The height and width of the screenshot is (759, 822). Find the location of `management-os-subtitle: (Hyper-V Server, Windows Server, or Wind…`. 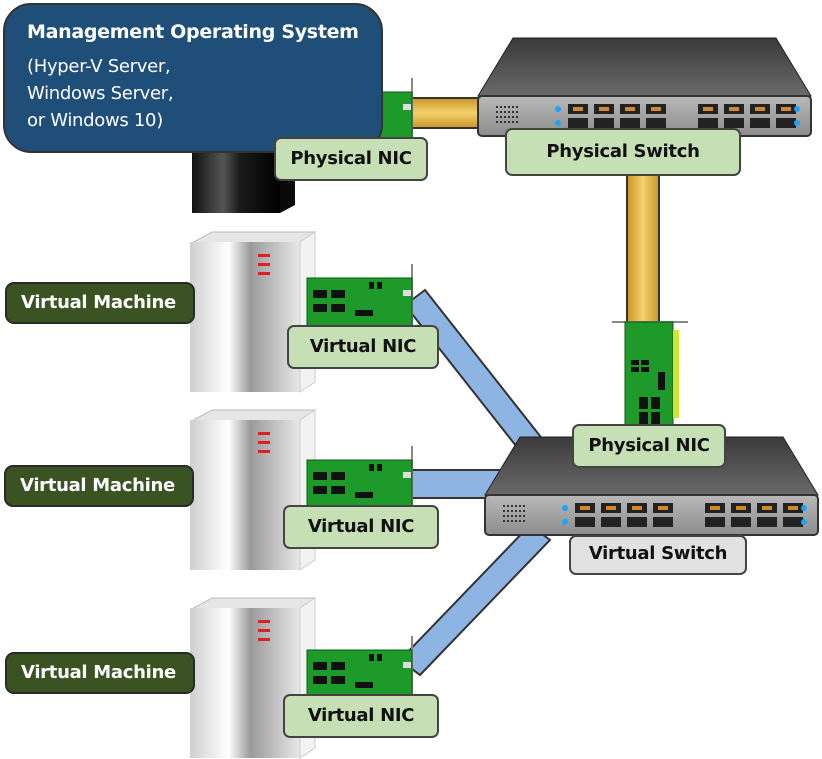

management-os-subtitle: (Hyper-V Server, Windows Server, or Wind… is located at coordinates (100, 93).